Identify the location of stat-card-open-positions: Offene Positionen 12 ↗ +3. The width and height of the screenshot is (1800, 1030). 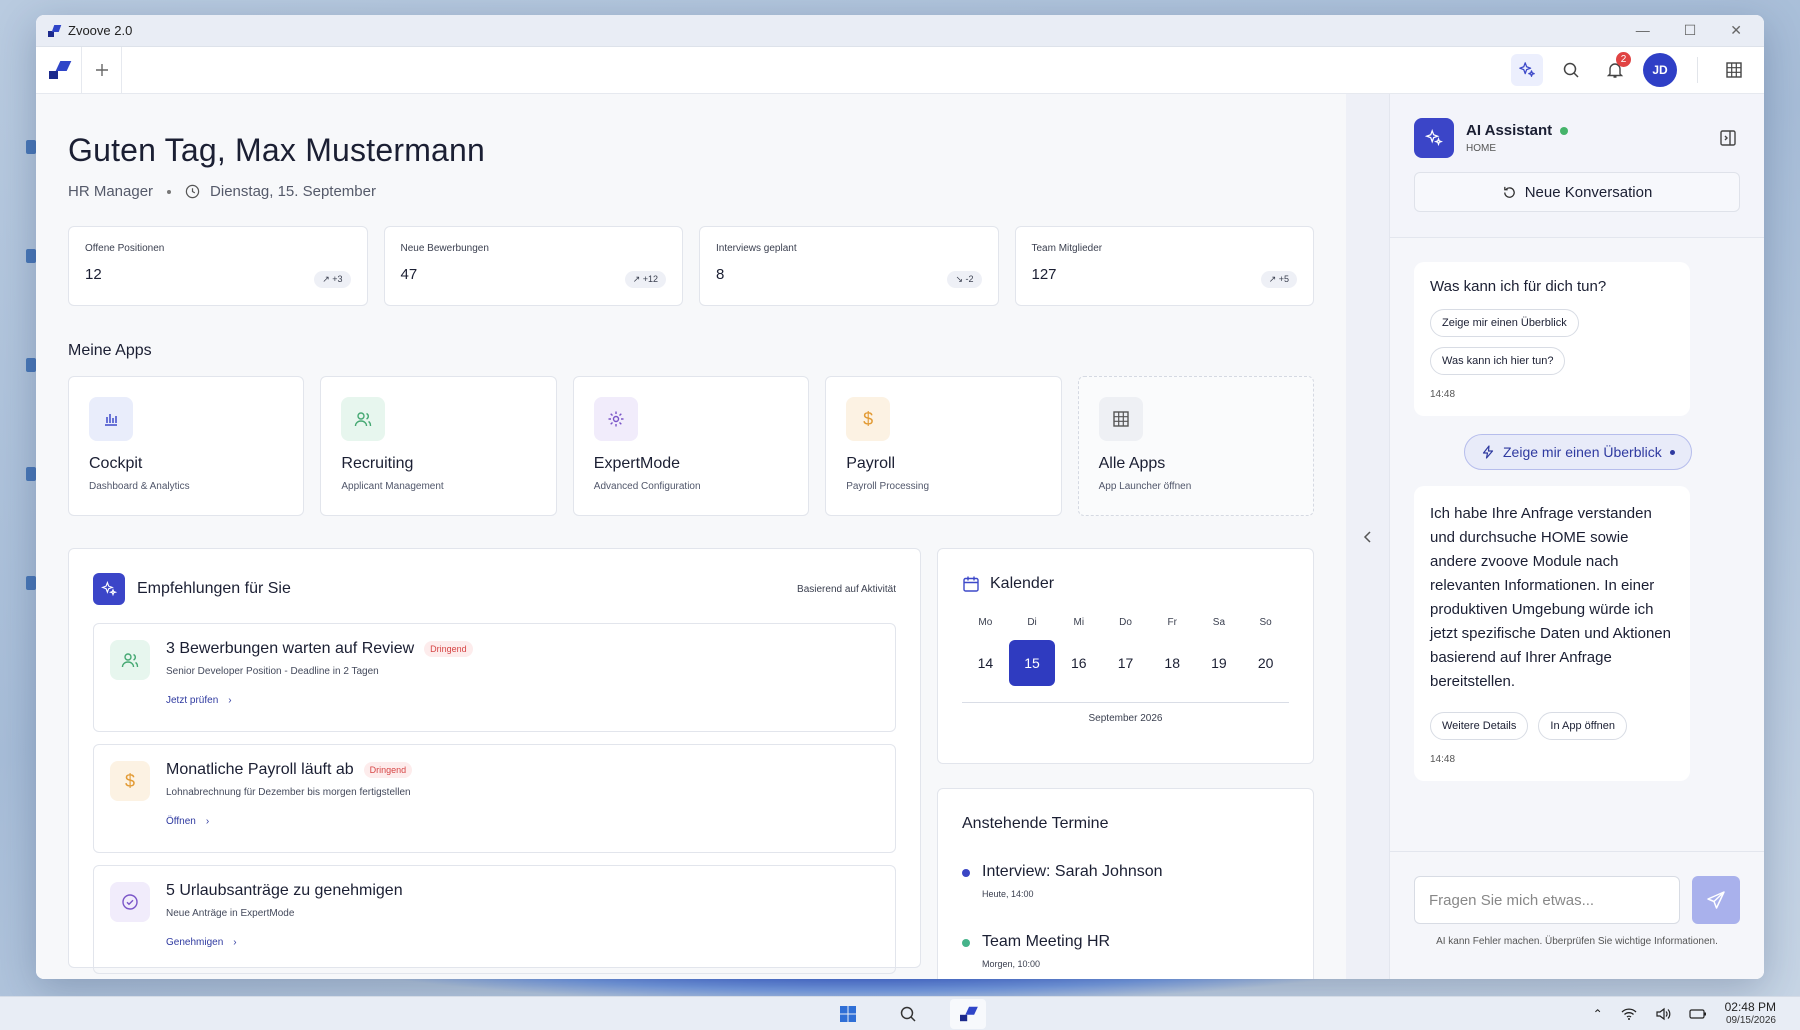
(218, 266).